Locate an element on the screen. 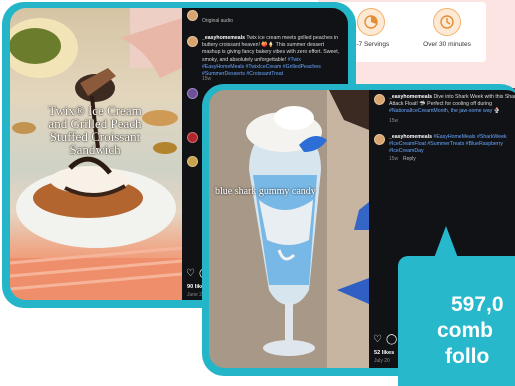 The image size is (515, 386). comment-icon: ◯ is located at coordinates (391, 339).